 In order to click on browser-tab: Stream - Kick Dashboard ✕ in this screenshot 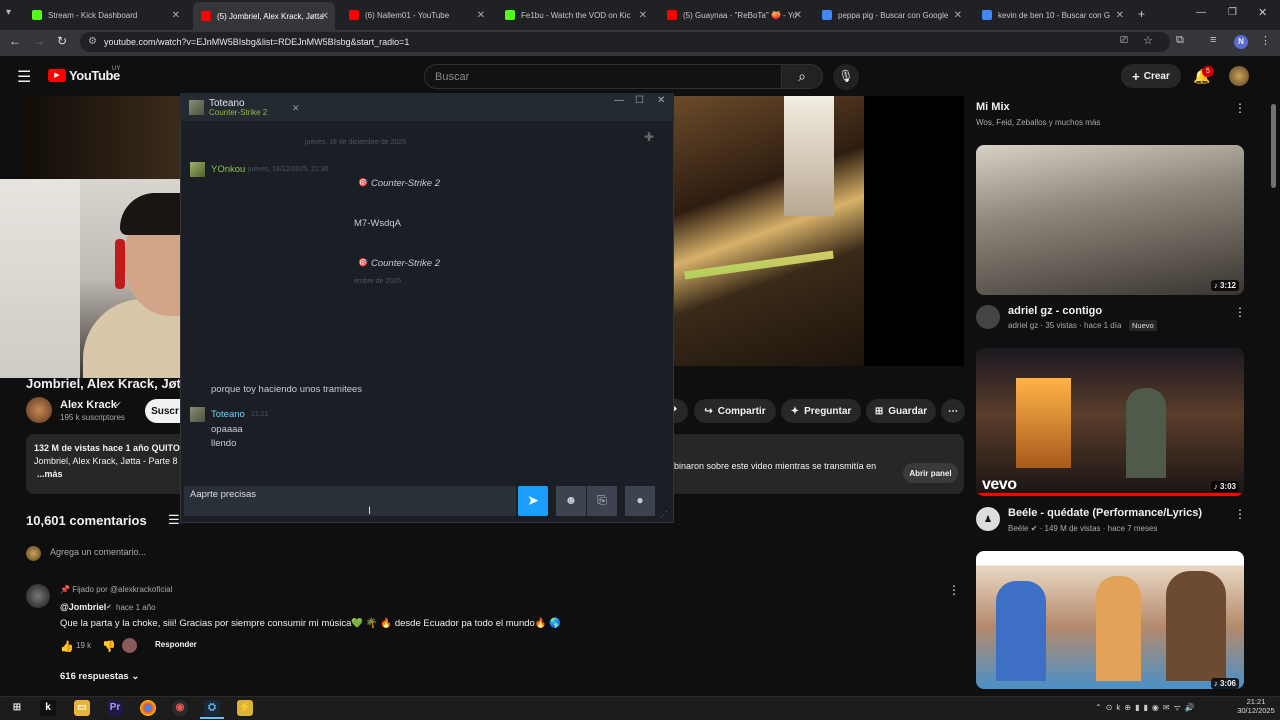, I will do `click(105, 15)`.